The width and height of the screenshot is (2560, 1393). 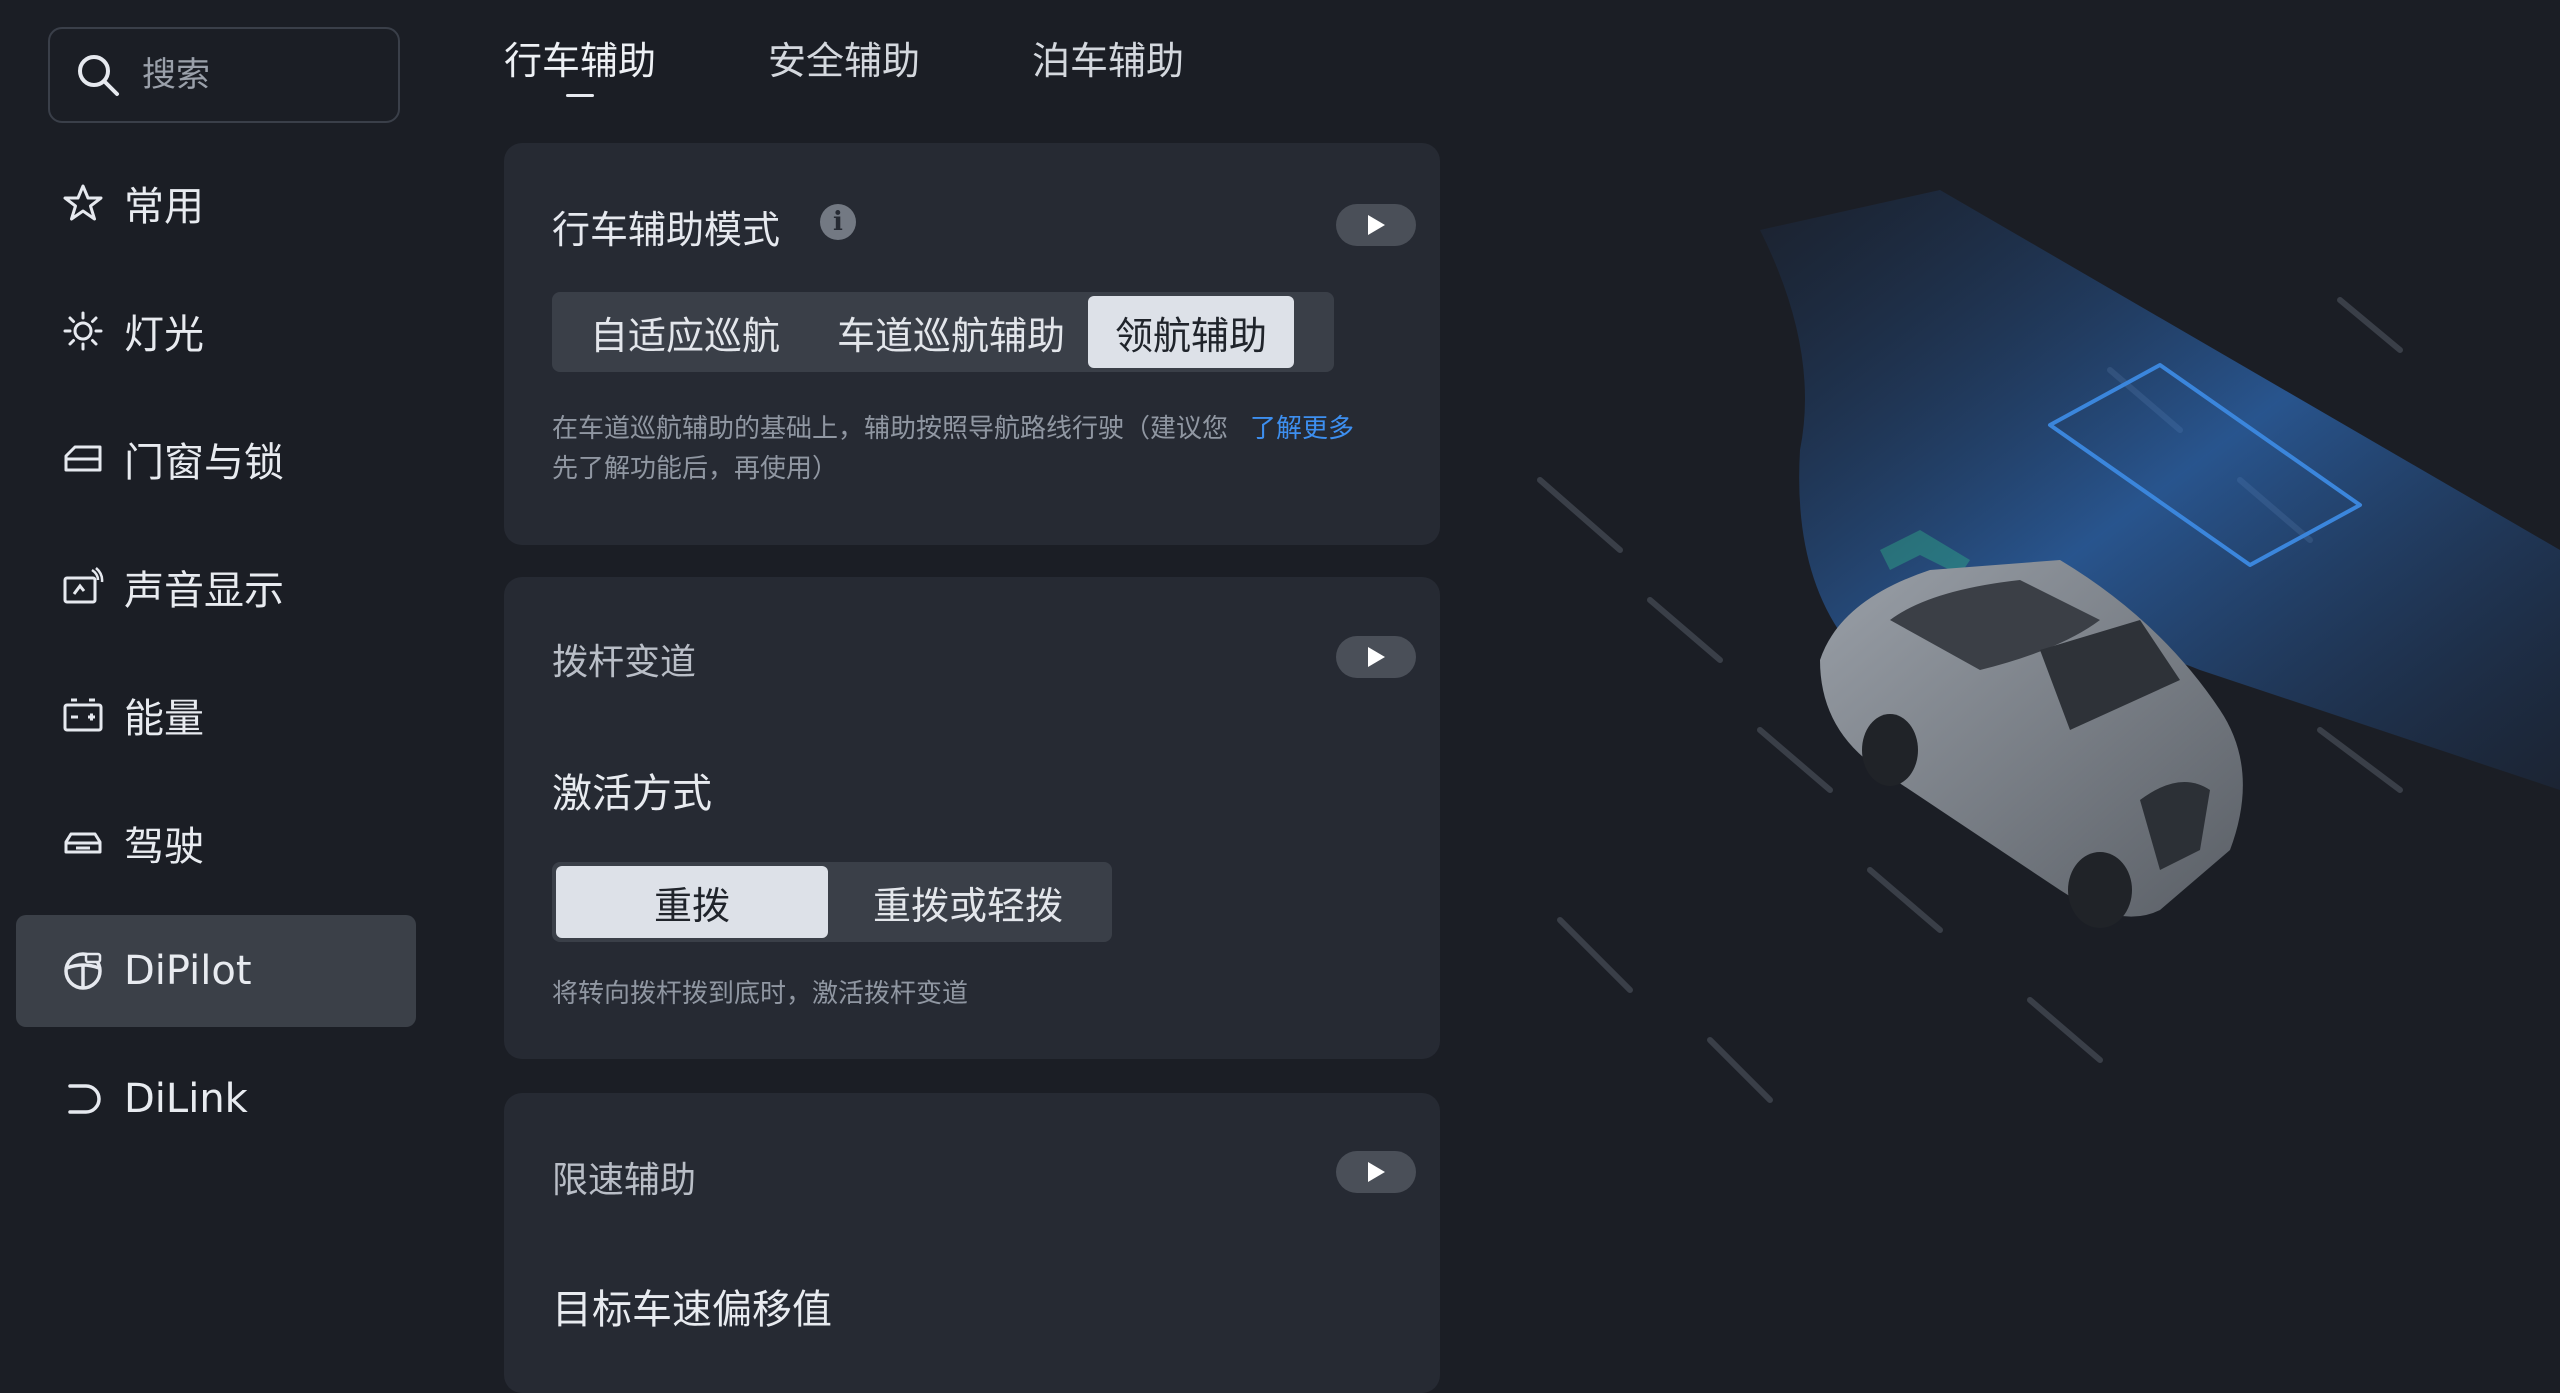 I want to click on sidebar-item-label: DiPilot, so click(x=188, y=971).